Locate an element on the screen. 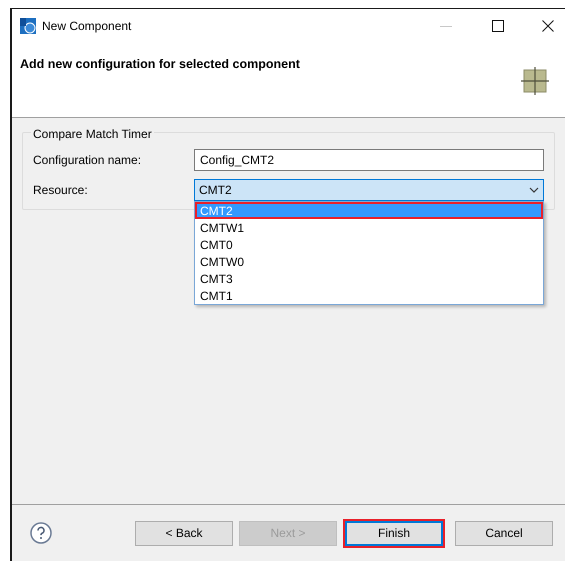 This screenshot has height=561, width=565. dropdown-option: CMTW1 is located at coordinates (369, 227).